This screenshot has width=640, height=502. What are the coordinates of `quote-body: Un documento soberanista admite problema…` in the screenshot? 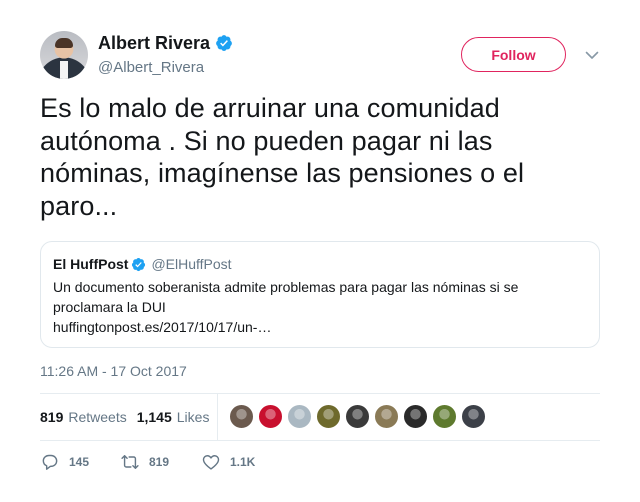 It's located at (286, 297).